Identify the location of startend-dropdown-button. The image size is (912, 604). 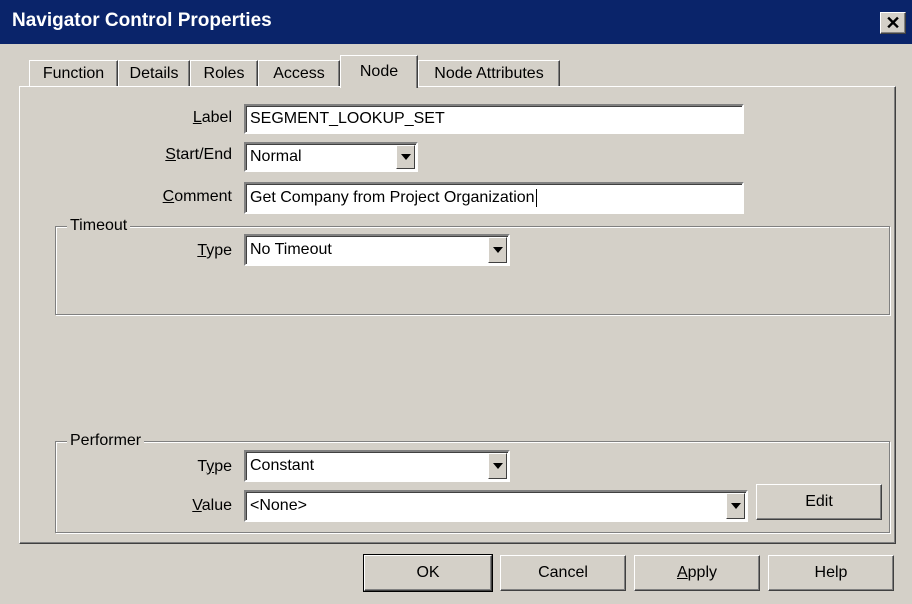
(405, 157).